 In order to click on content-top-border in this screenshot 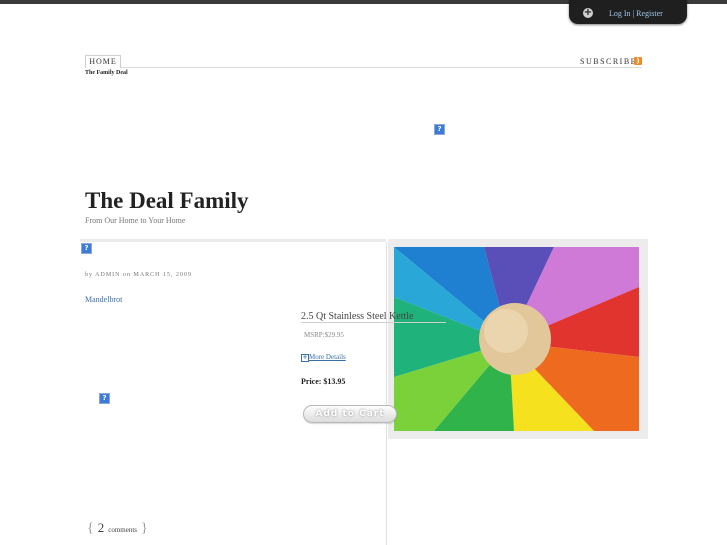, I will do `click(233, 240)`.